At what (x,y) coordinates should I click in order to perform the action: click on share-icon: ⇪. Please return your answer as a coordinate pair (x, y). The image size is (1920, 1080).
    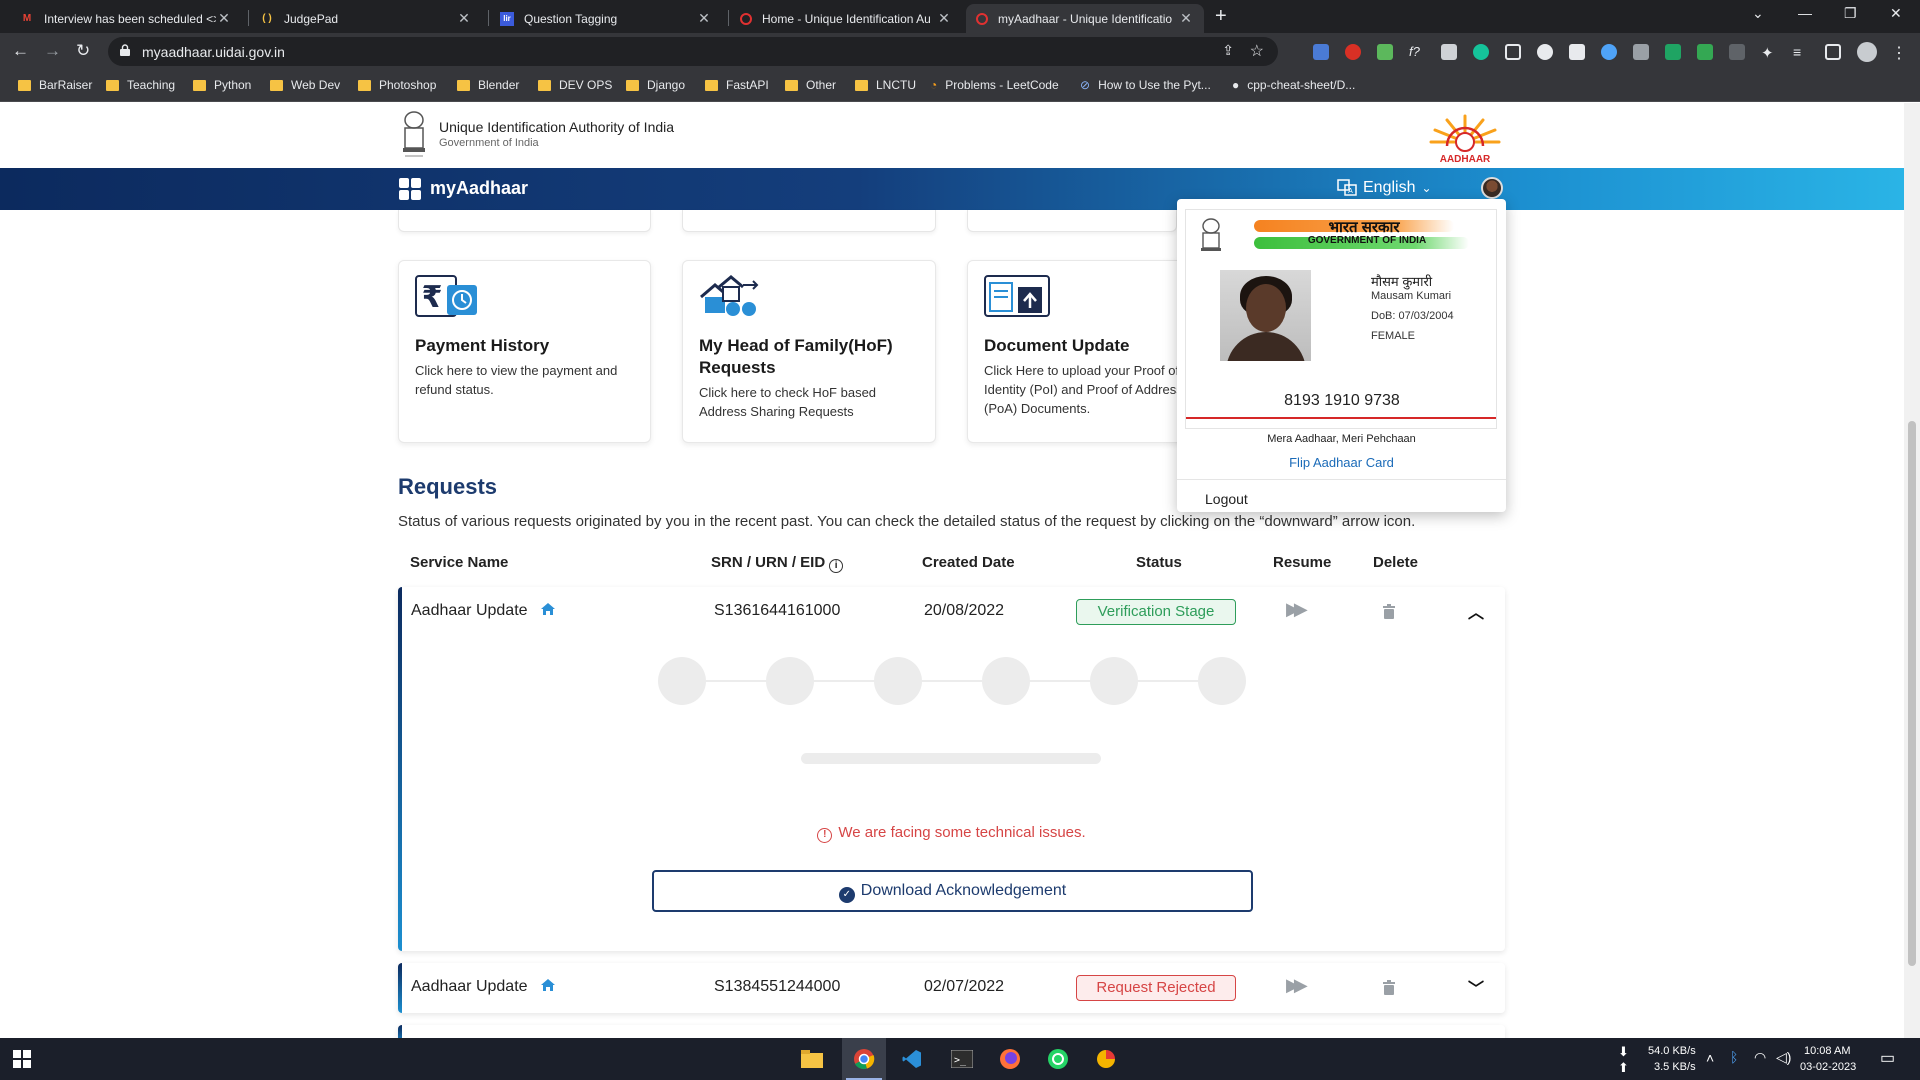
    Looking at the image, I should click on (1228, 50).